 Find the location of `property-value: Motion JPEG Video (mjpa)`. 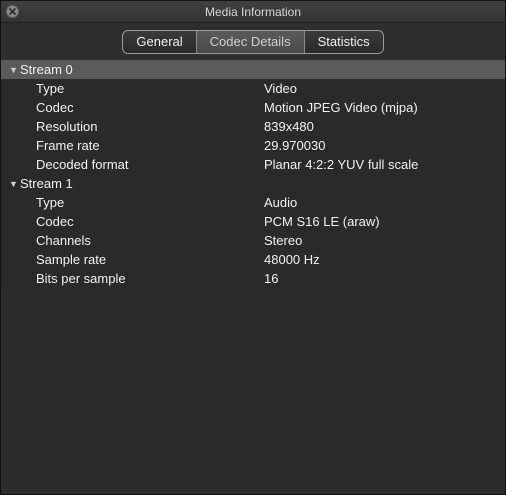

property-value: Motion JPEG Video (mjpa) is located at coordinates (341, 107).